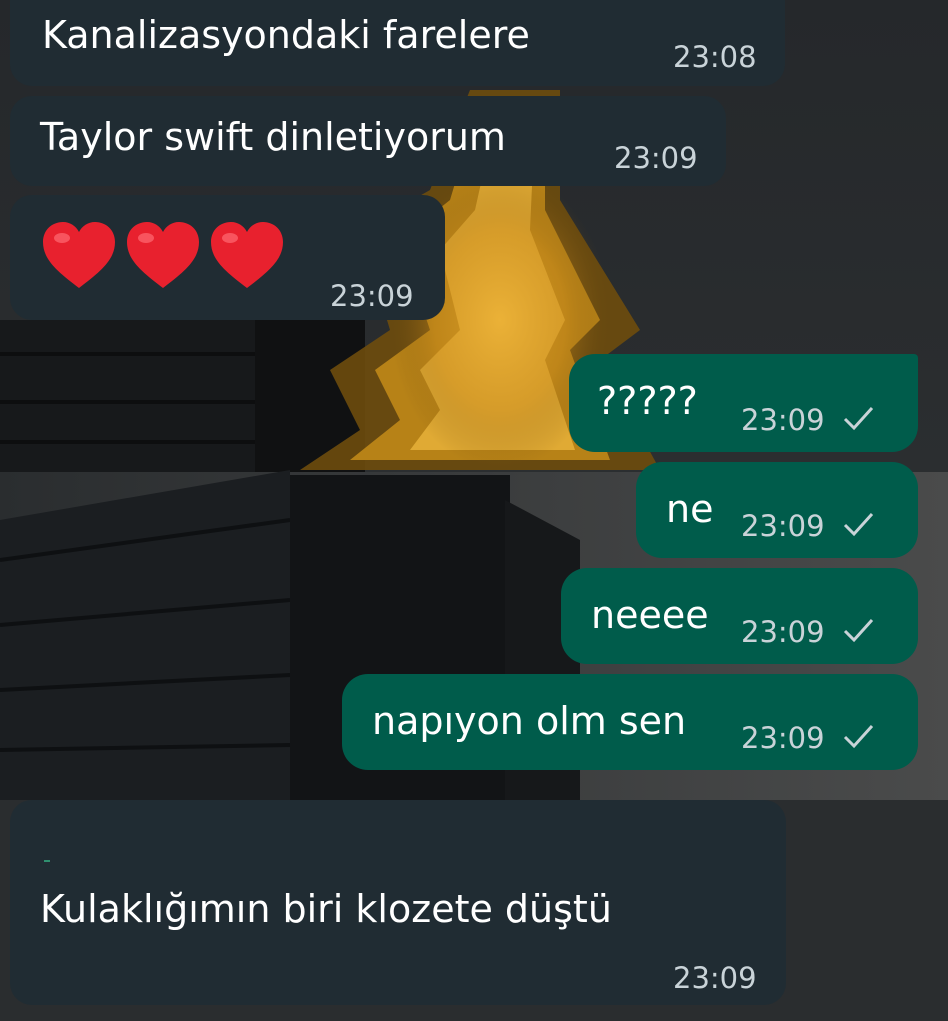 This screenshot has height=1021, width=948. Describe the element at coordinates (273, 137) in the screenshot. I see `message-text: Taylor swift dinletiyorum` at that location.